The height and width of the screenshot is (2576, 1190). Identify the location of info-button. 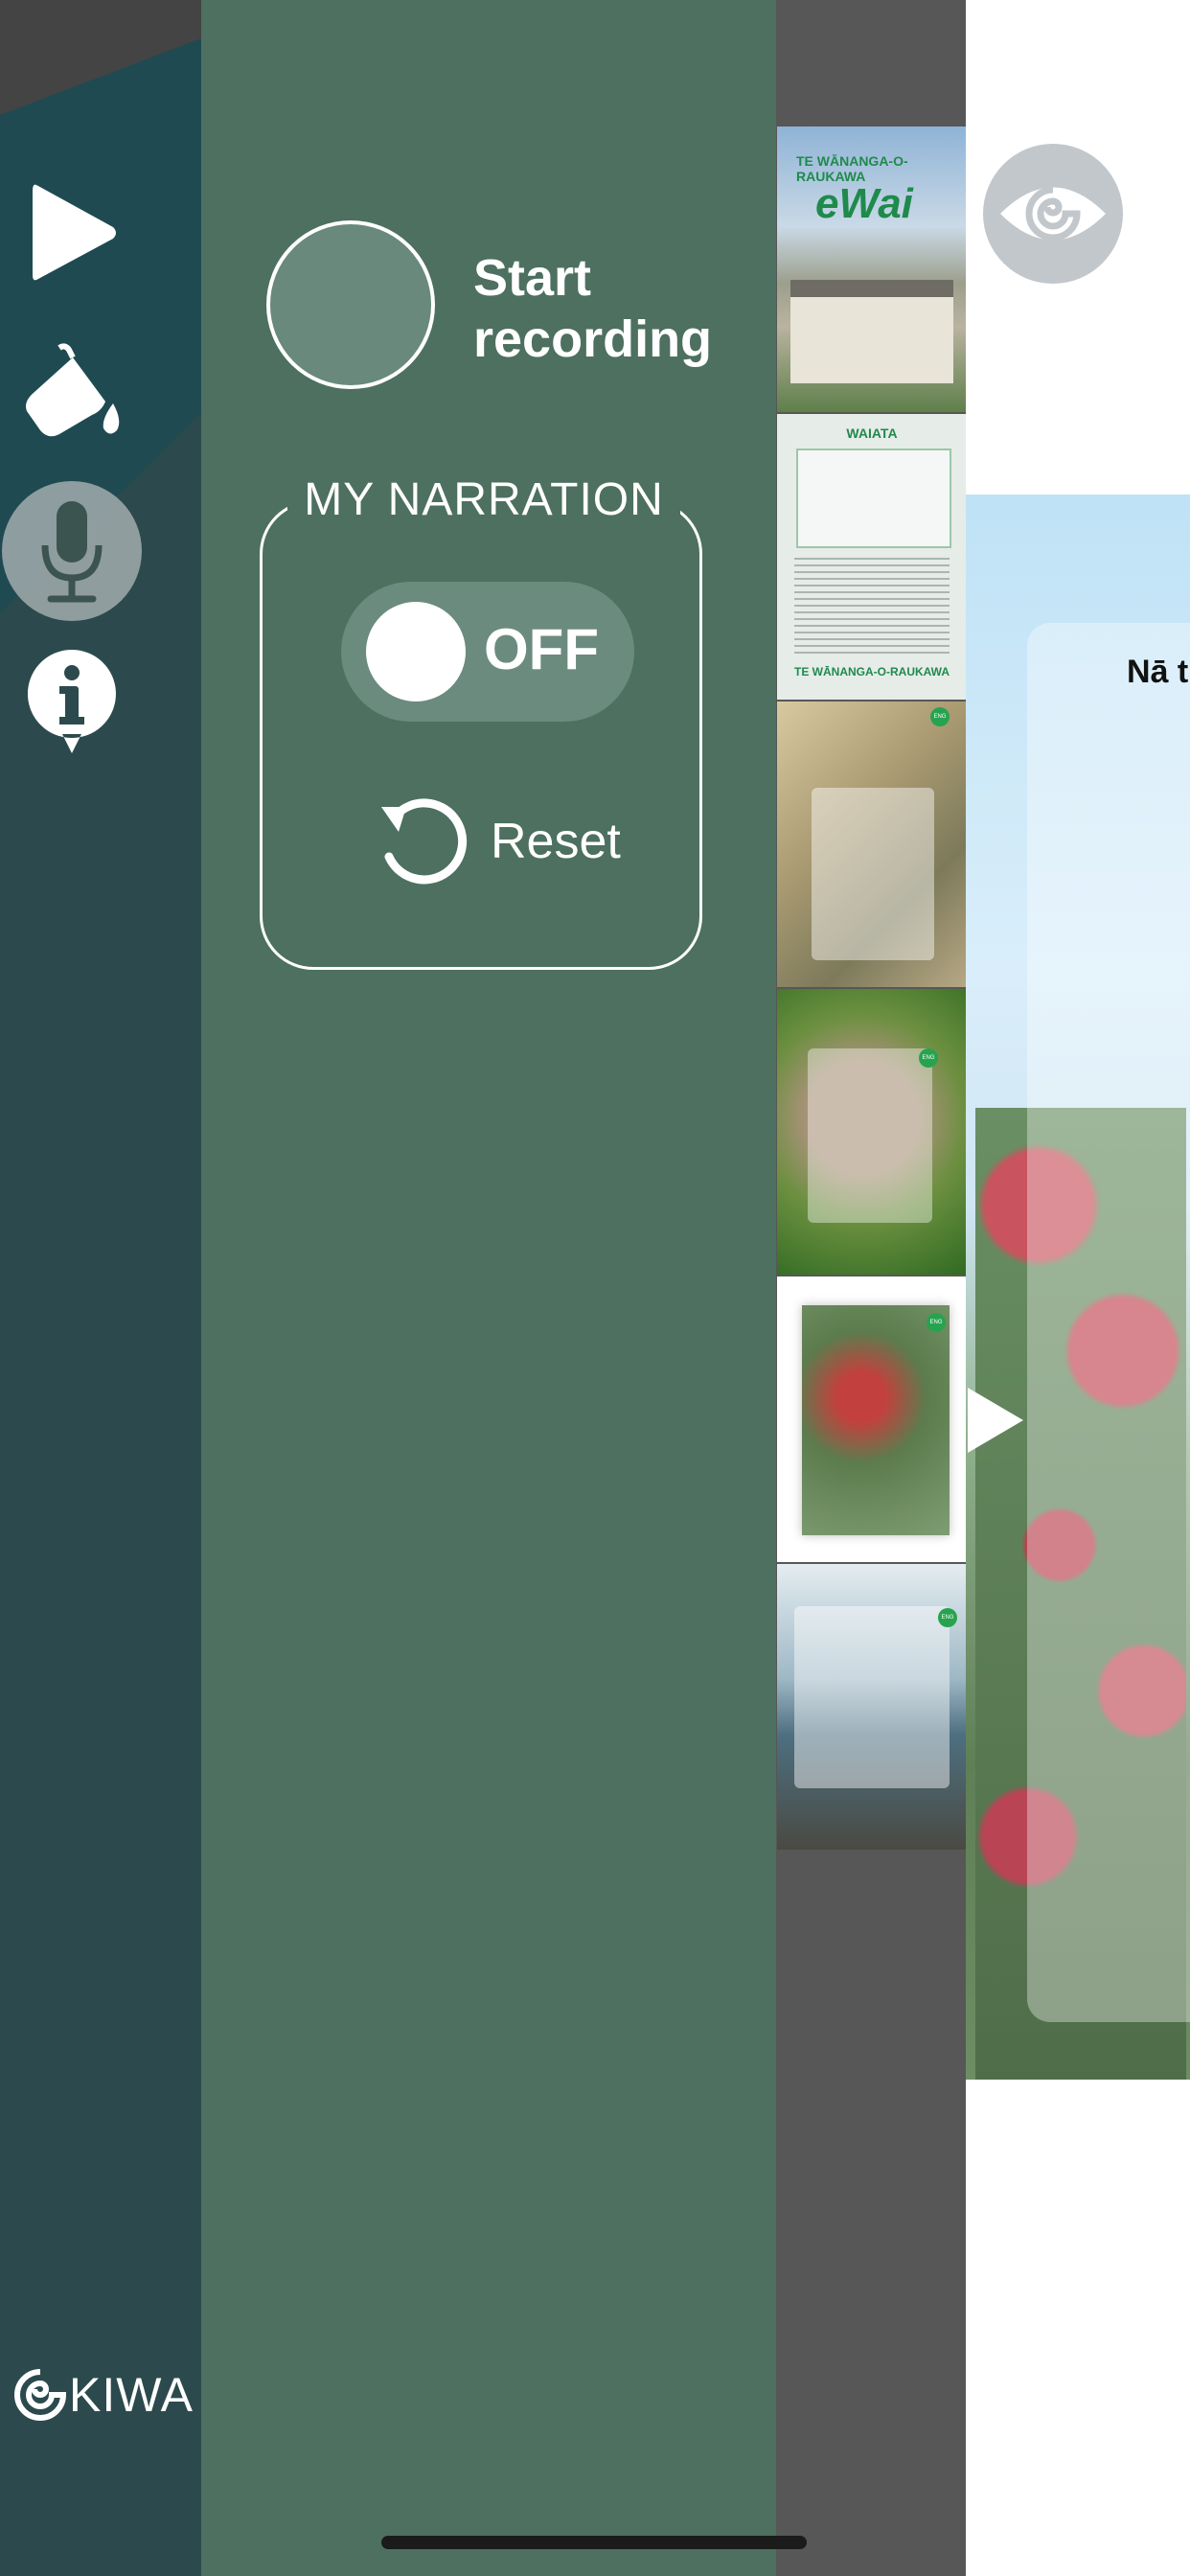
(72, 704).